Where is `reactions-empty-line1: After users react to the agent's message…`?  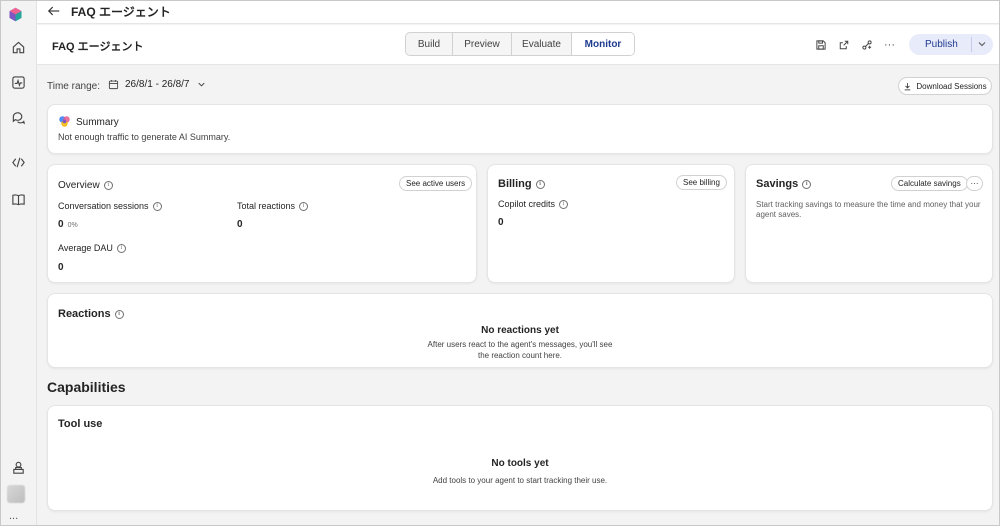
reactions-empty-line1: After users react to the agent's message… is located at coordinates (520, 344).